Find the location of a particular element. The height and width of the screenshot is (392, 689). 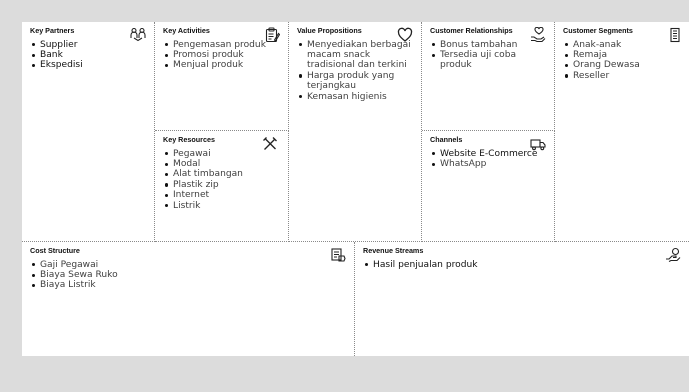

list-item: Biaya Listrik is located at coordinates (189, 285).